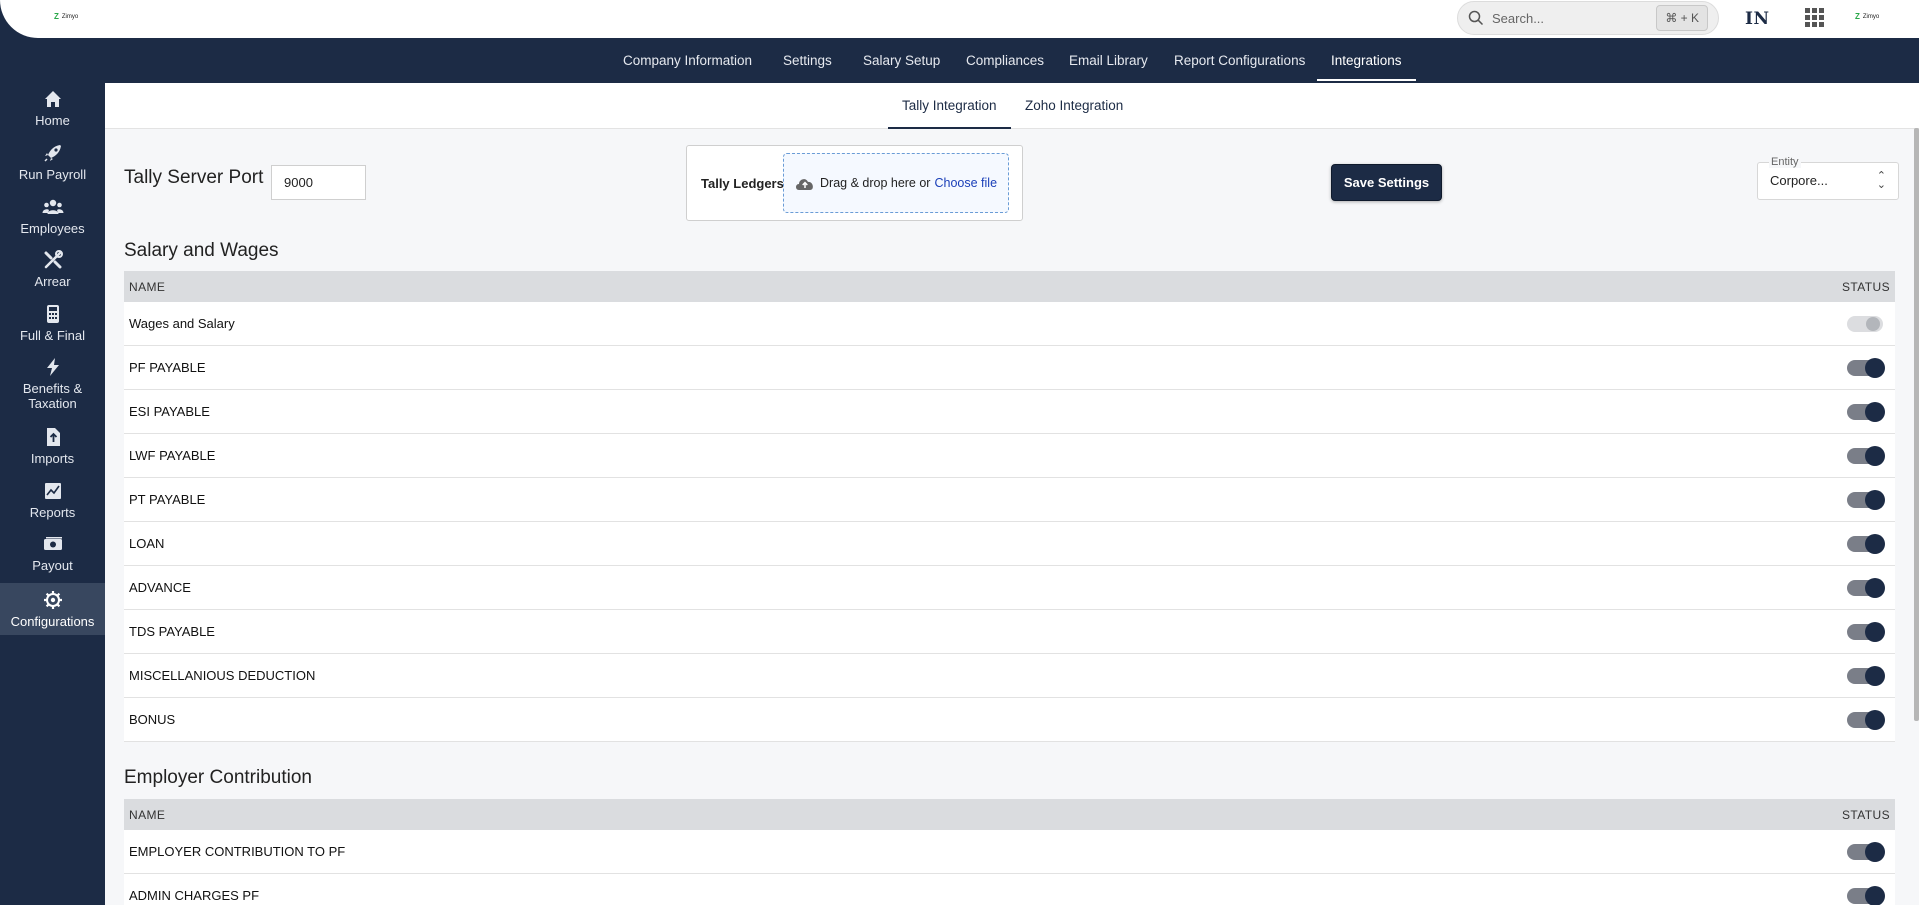 The height and width of the screenshot is (905, 1919). Describe the element at coordinates (949, 106) in the screenshot. I see `tab-tally-integration: Tally Integration` at that location.